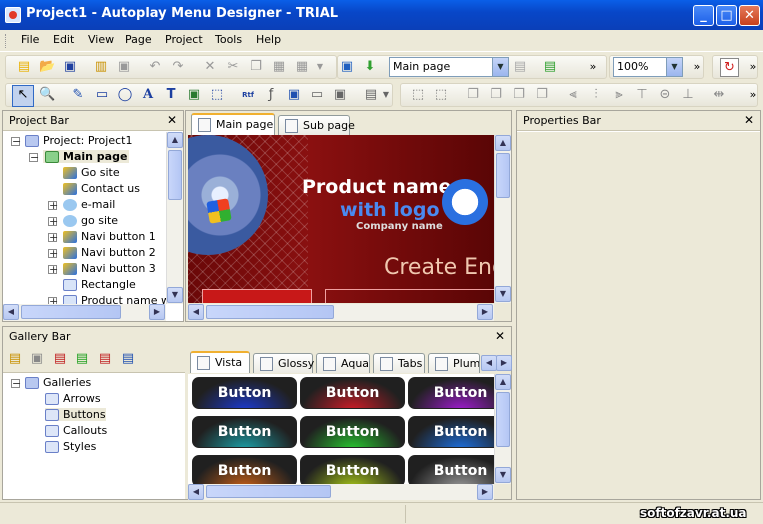 The height and width of the screenshot is (524, 763). What do you see at coordinates (138, 39) in the screenshot?
I see `menu-page: Page` at bounding box center [138, 39].